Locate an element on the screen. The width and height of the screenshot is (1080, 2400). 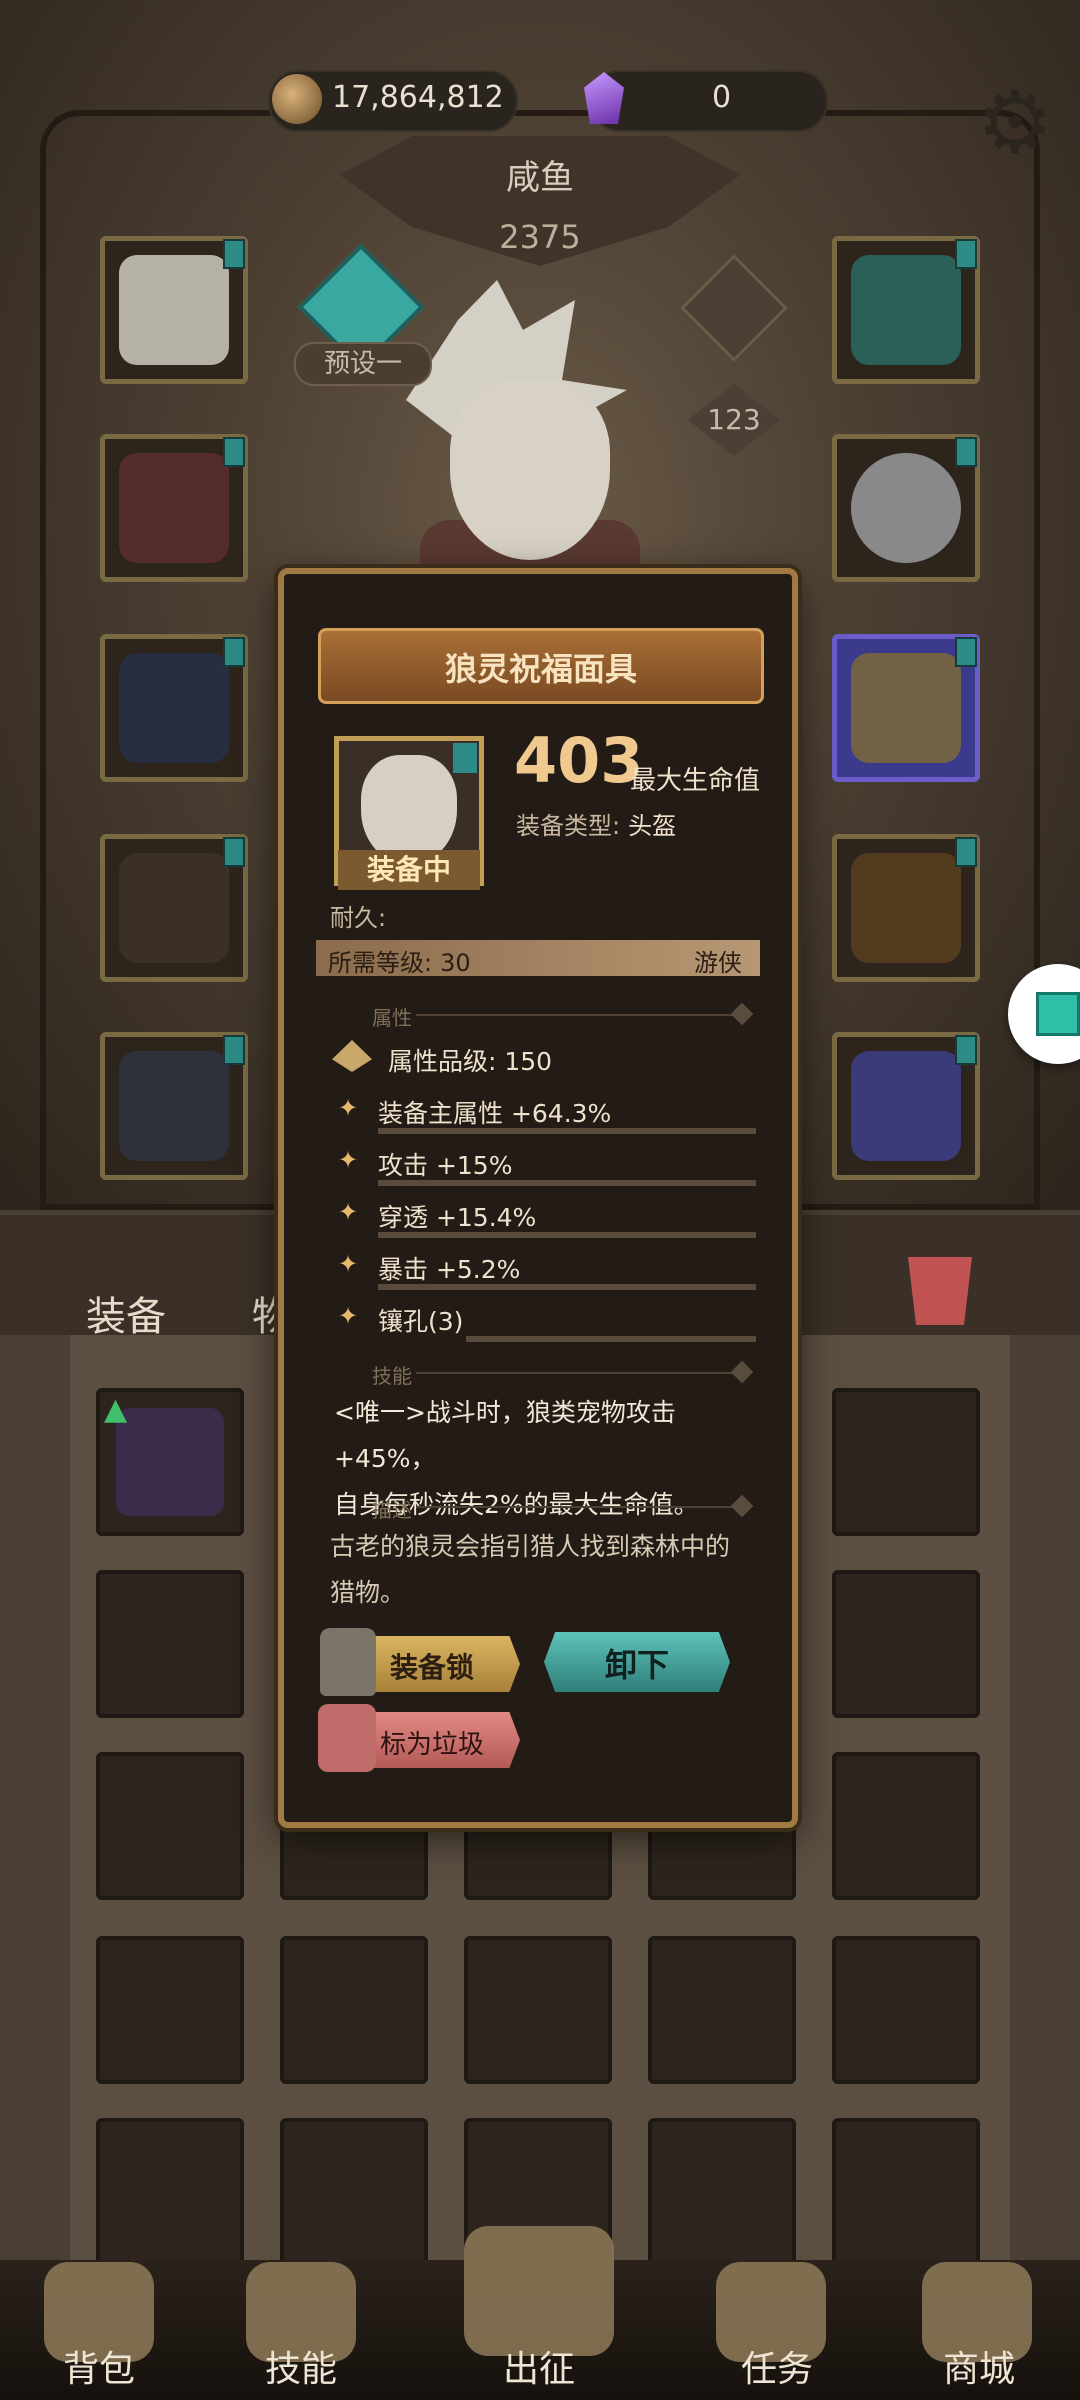
attribute-row: 暴击 +5.2% is located at coordinates (449, 1269).